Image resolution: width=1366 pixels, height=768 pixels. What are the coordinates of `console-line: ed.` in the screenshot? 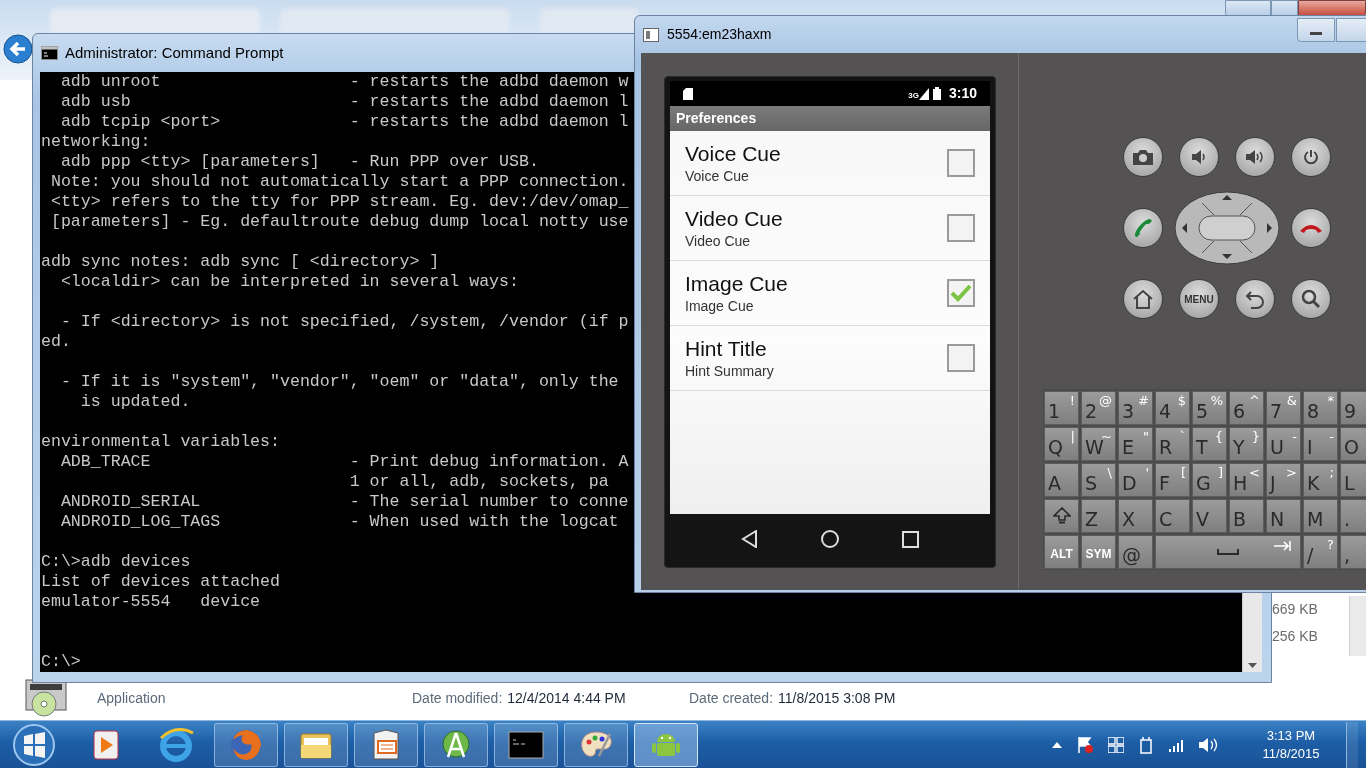 It's located at (56, 342).